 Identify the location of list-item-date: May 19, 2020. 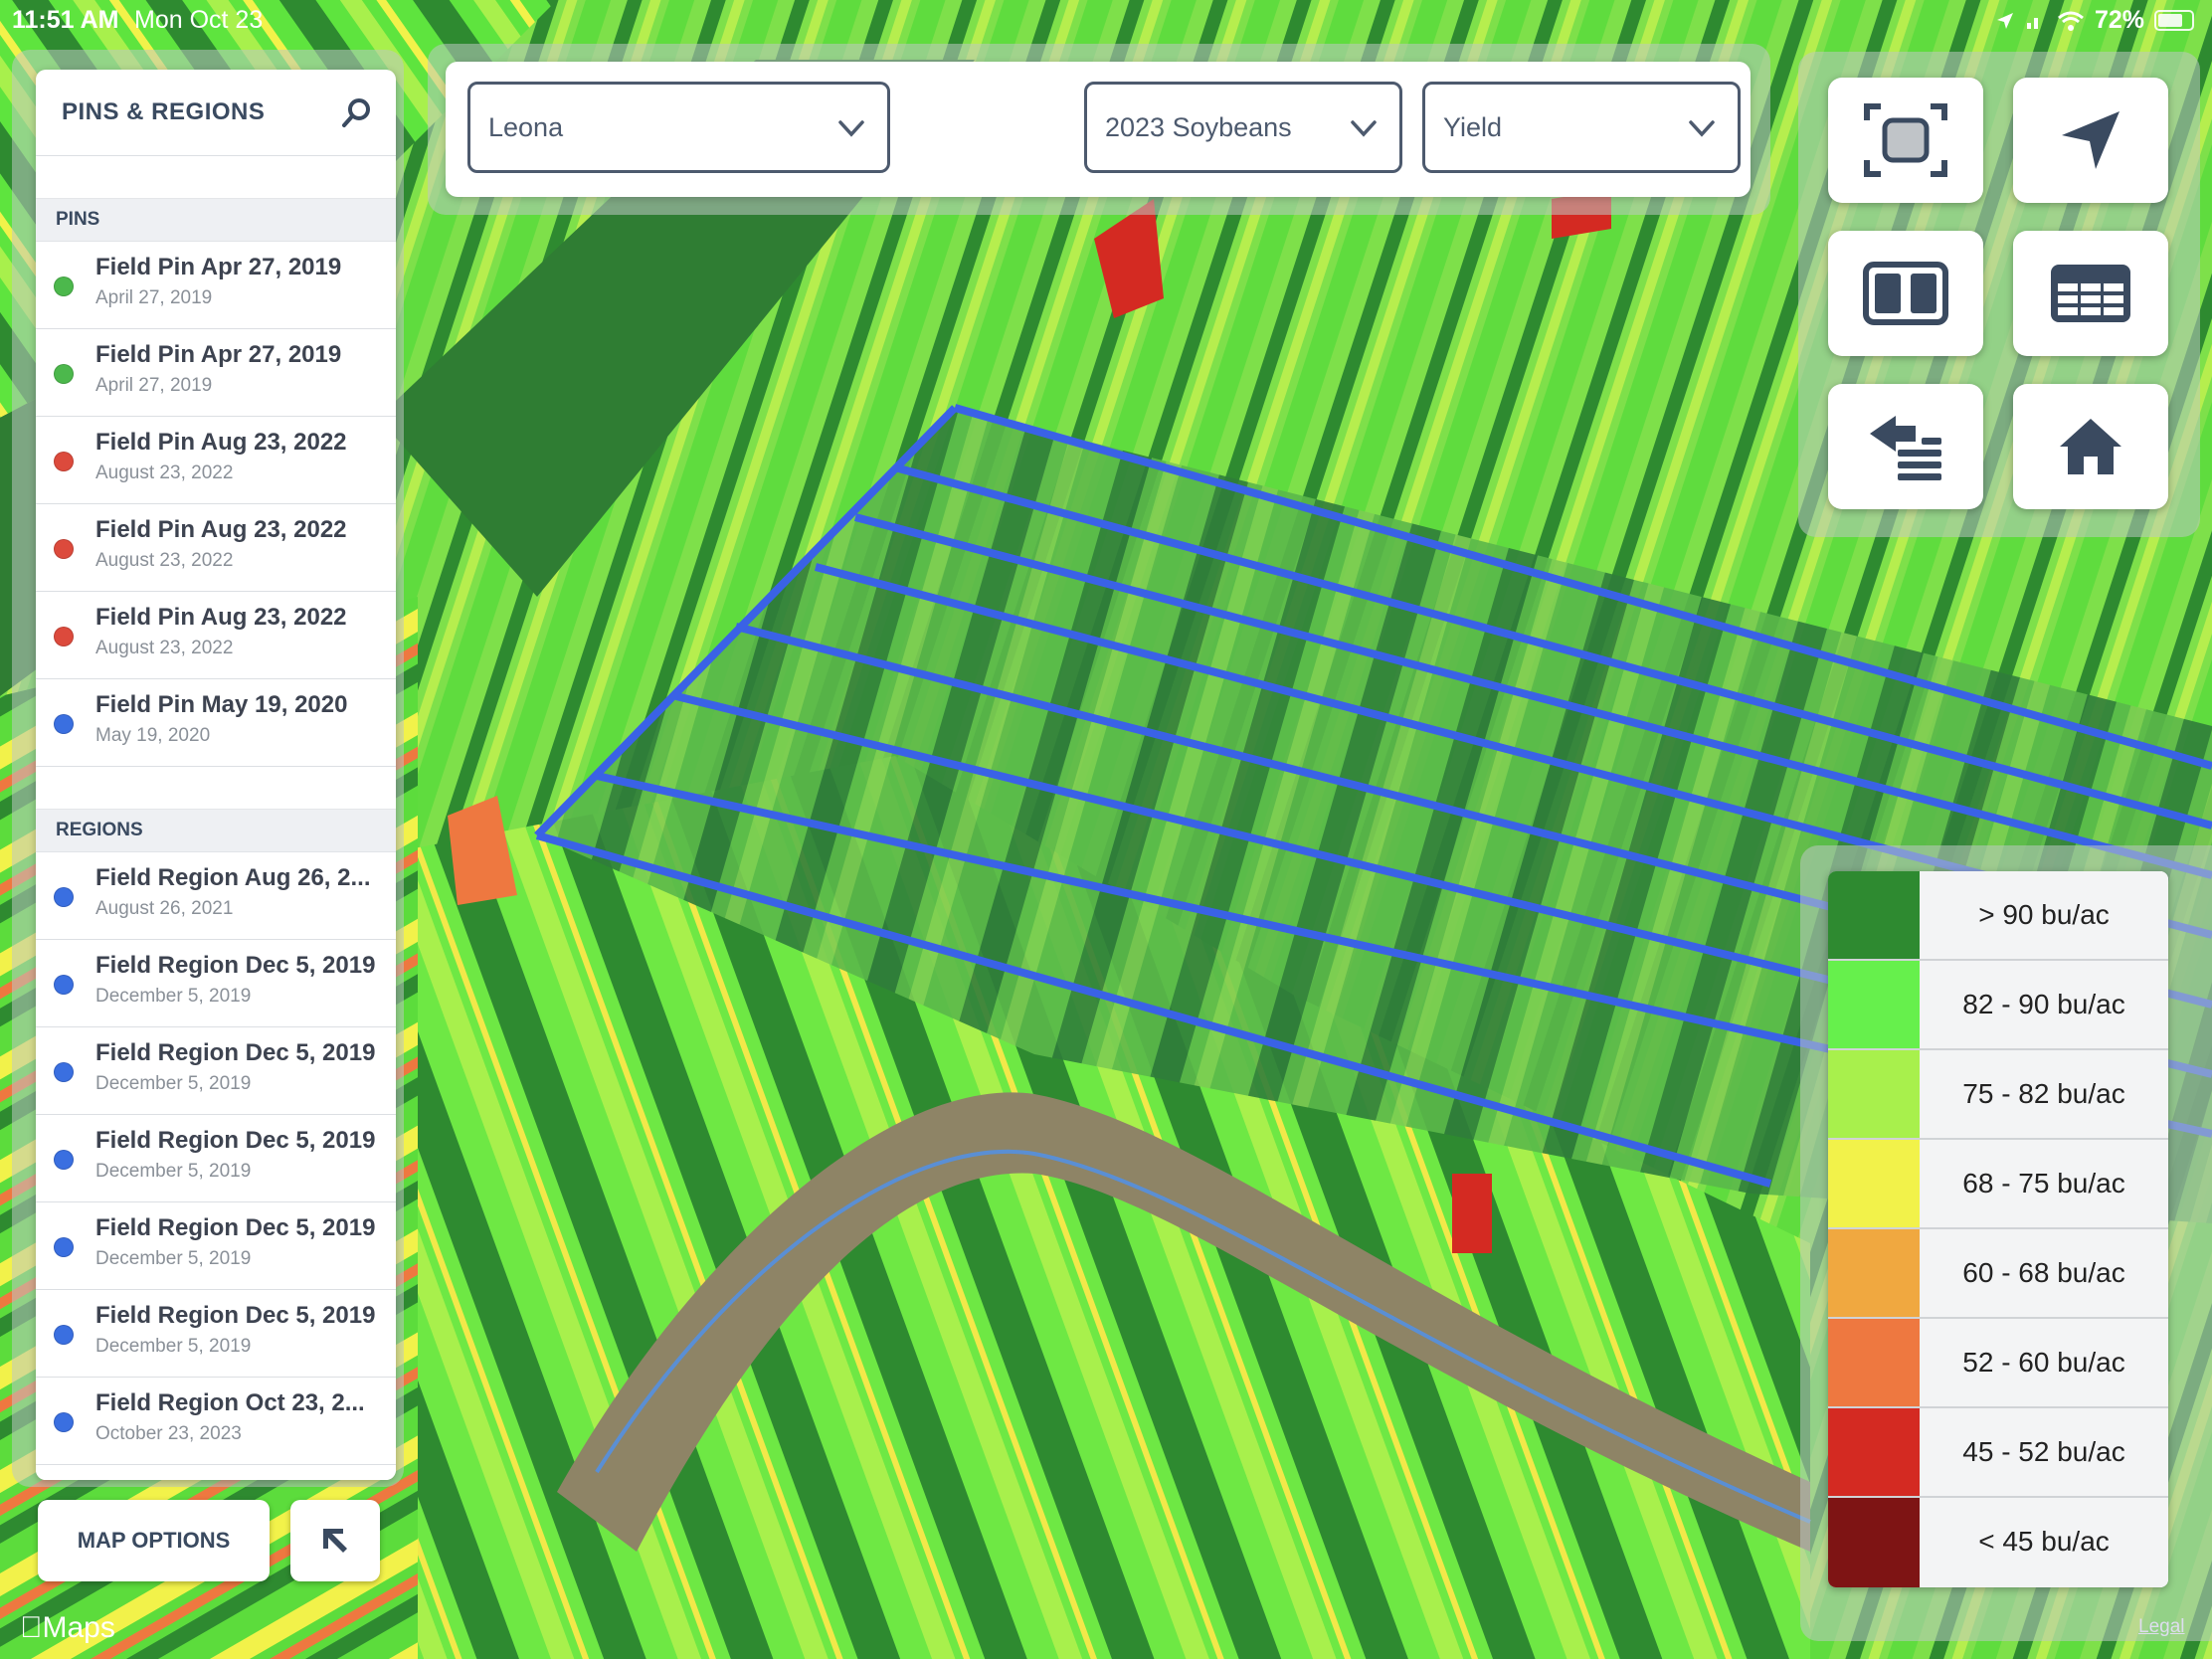
(153, 735).